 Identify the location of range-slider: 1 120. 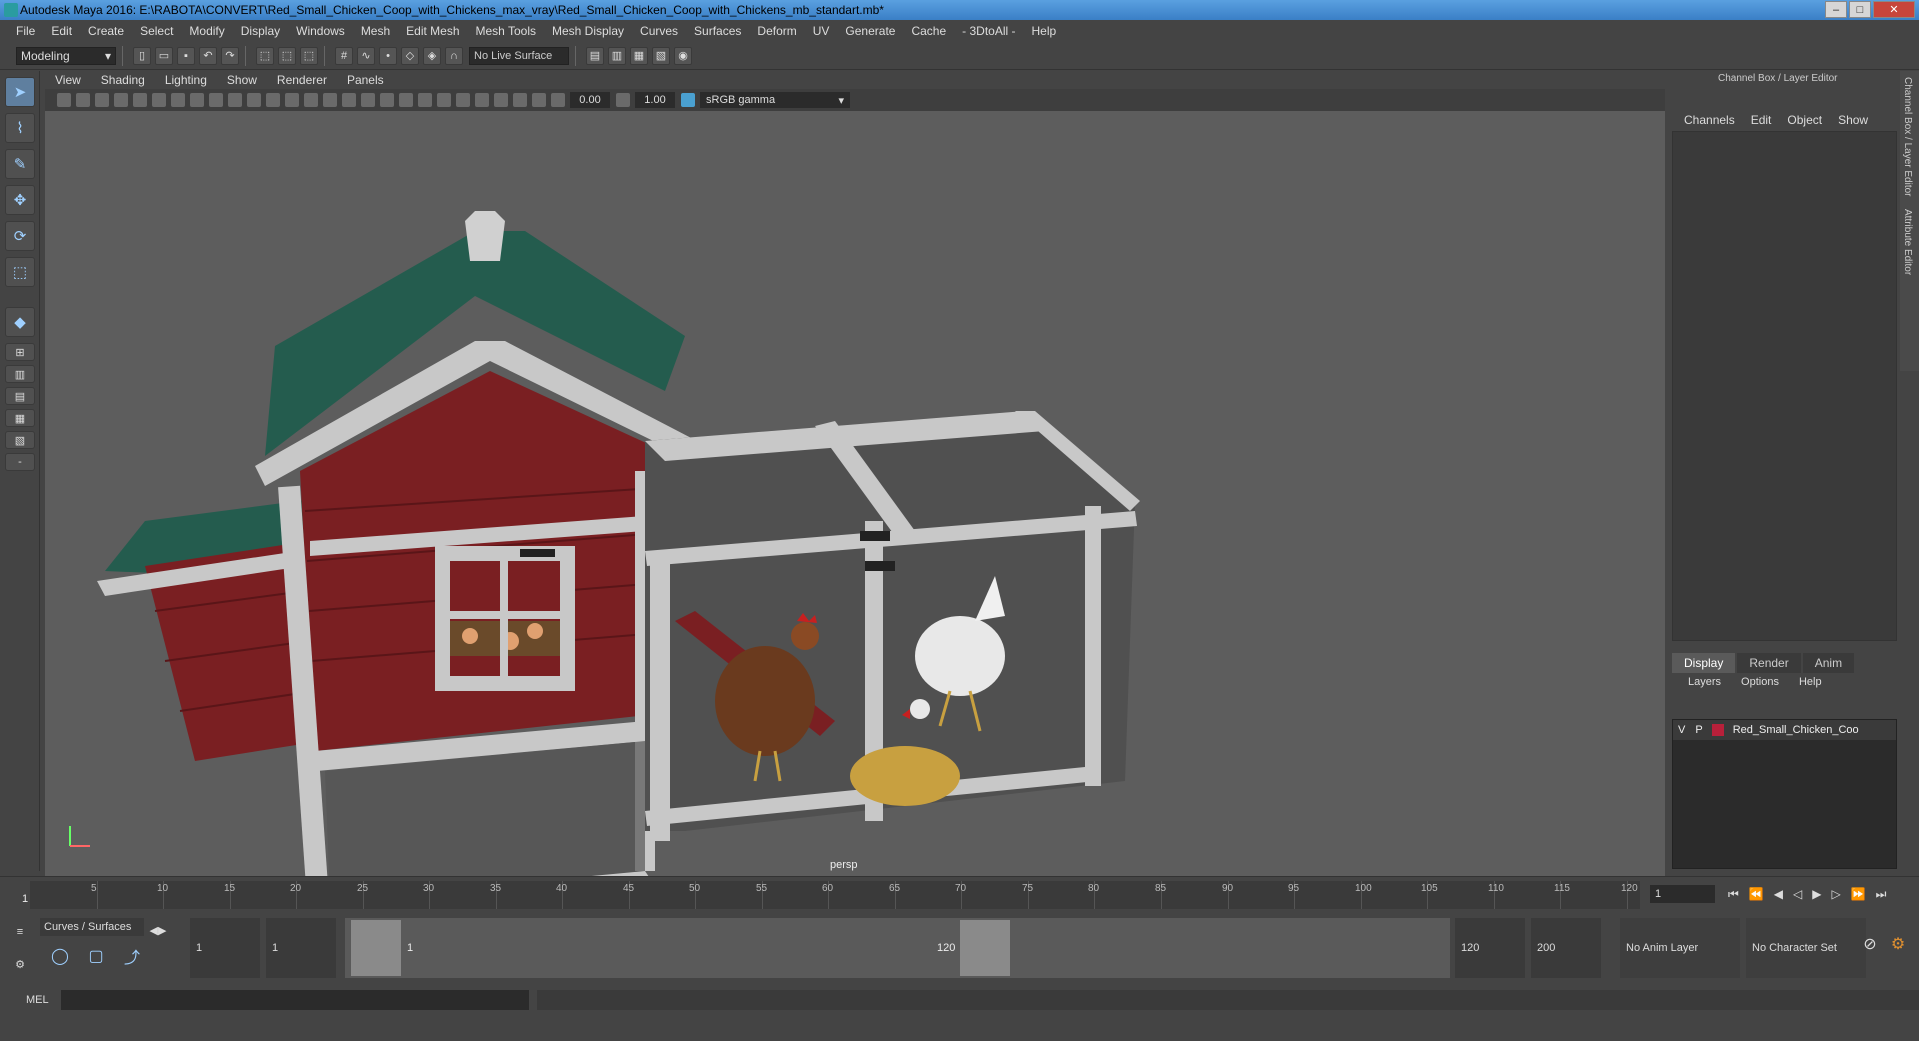
(897, 948).